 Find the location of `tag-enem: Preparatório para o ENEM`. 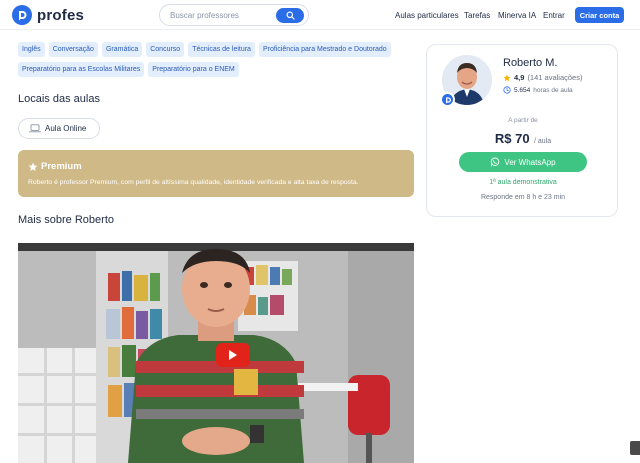

tag-enem: Preparatório para o ENEM is located at coordinates (193, 69).